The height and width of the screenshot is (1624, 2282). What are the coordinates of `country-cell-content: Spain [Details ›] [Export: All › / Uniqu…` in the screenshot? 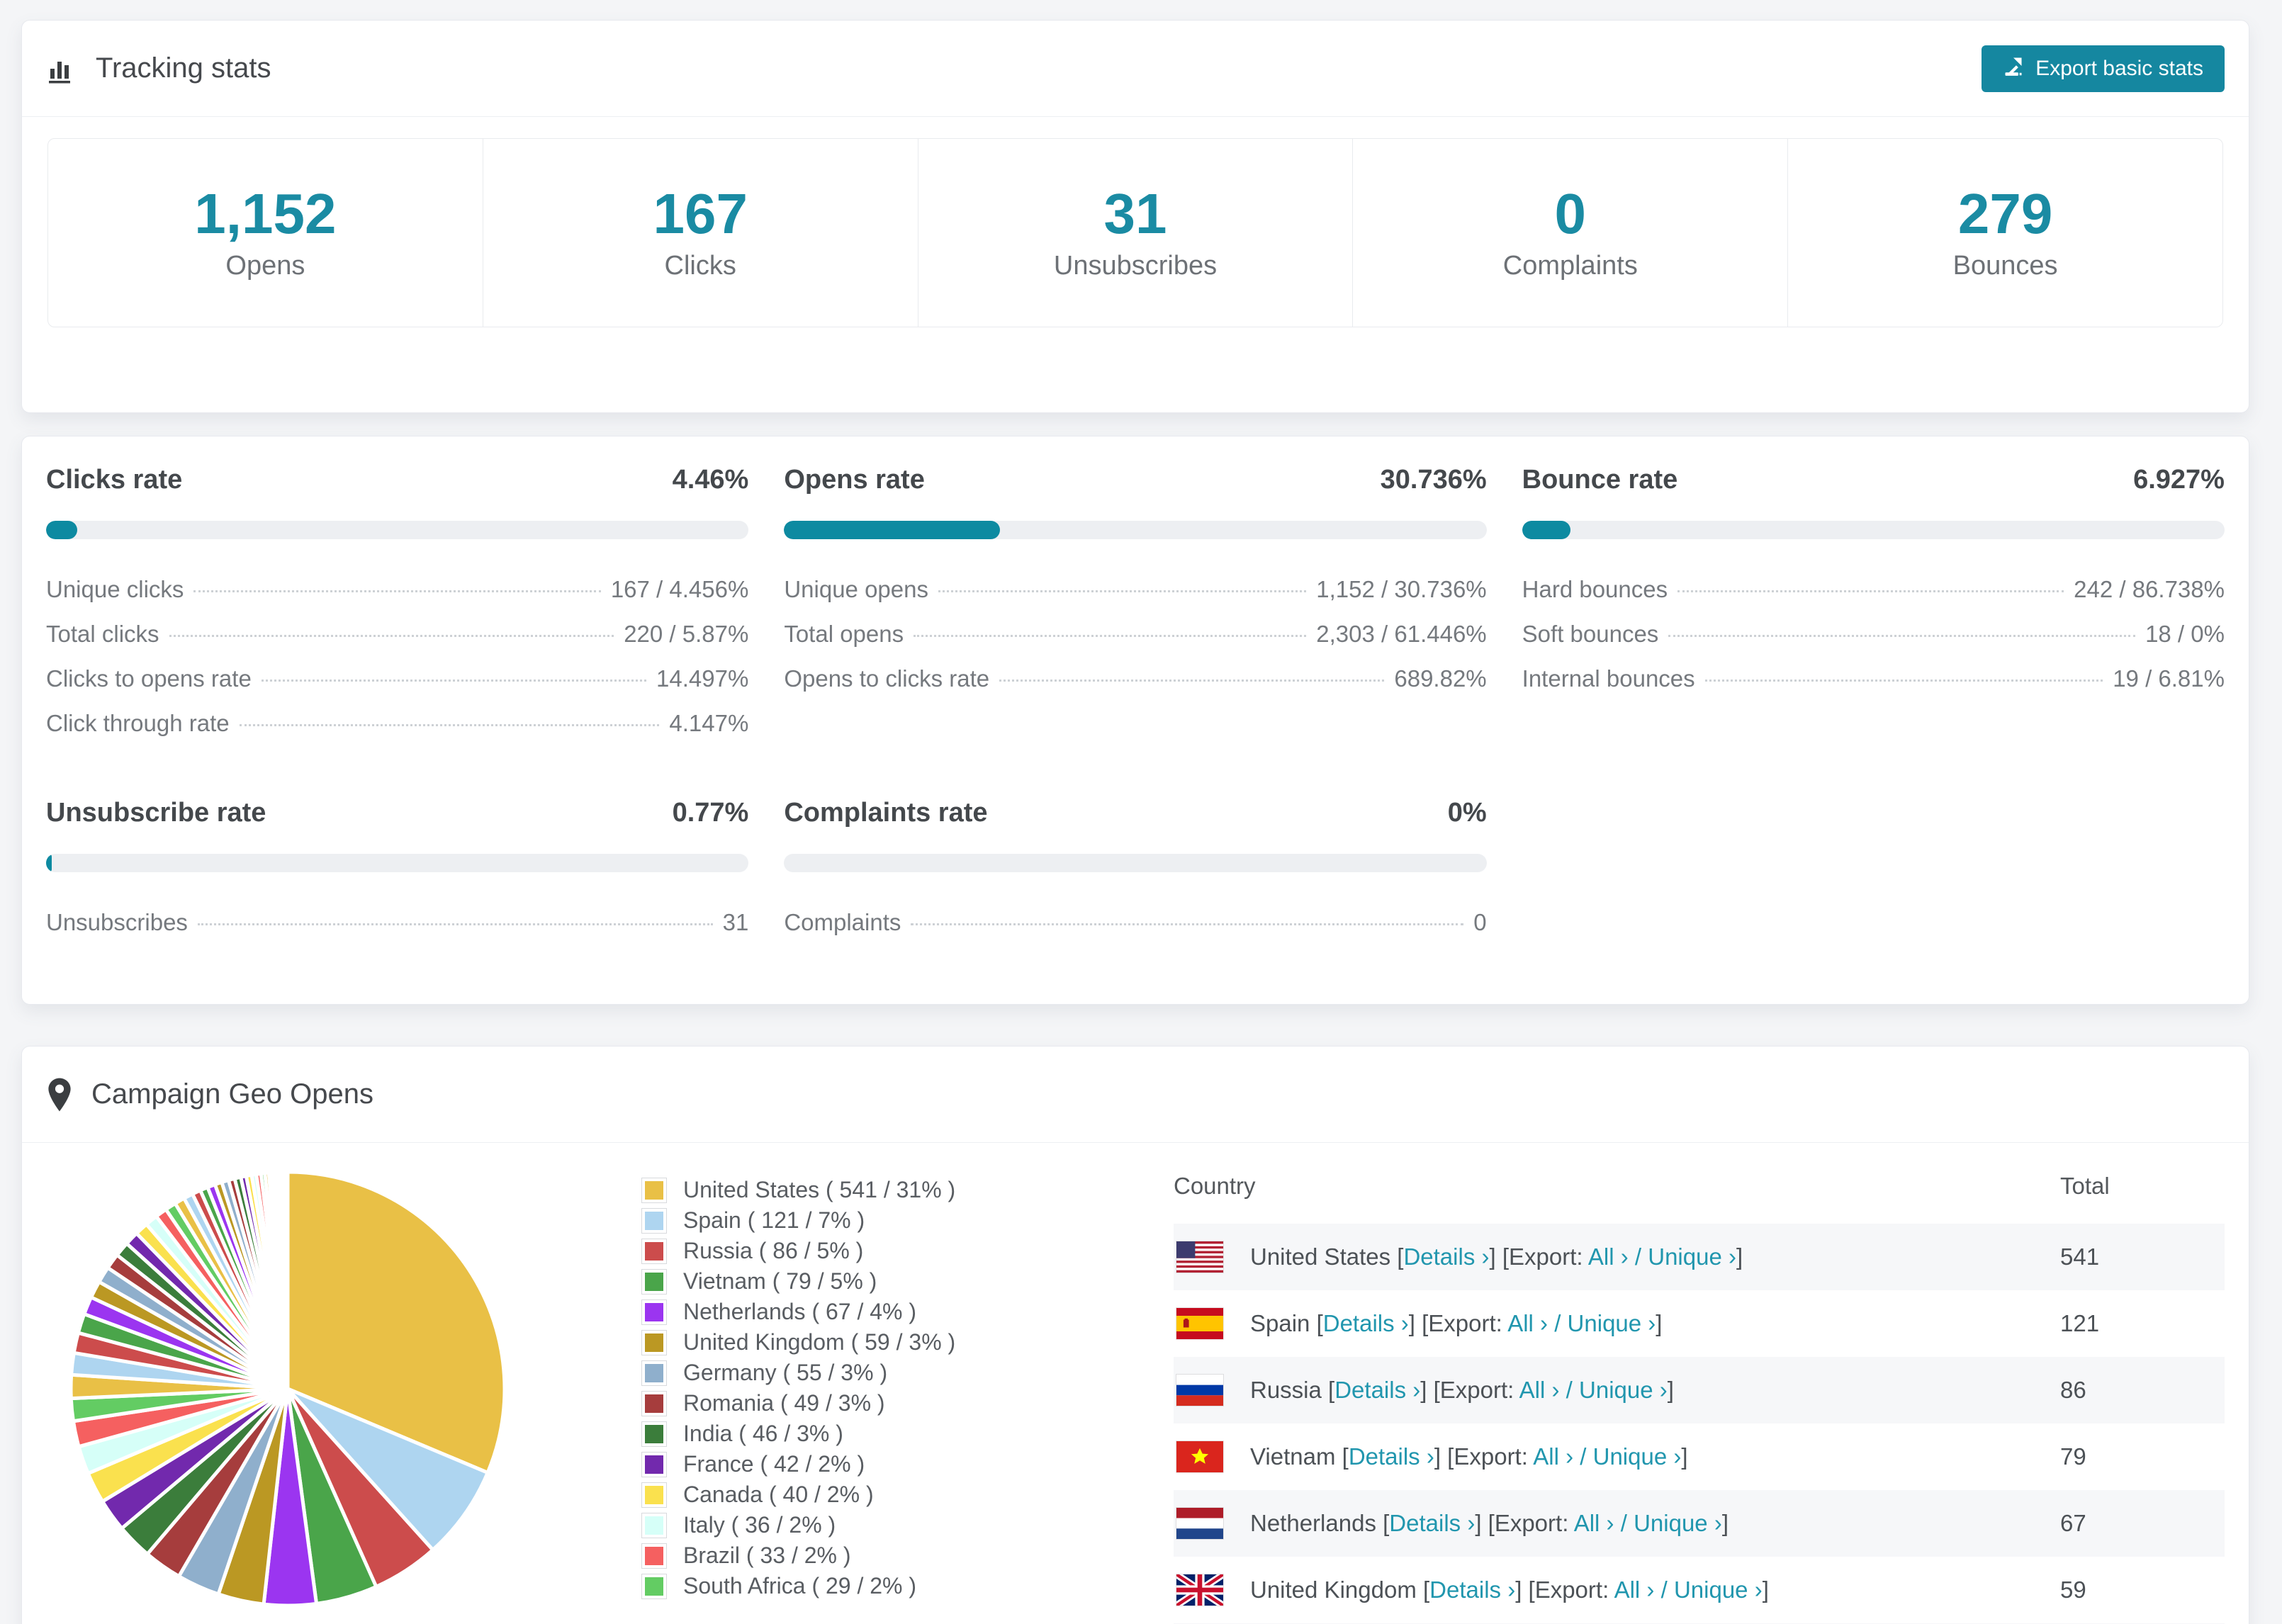 It's located at (1617, 1323).